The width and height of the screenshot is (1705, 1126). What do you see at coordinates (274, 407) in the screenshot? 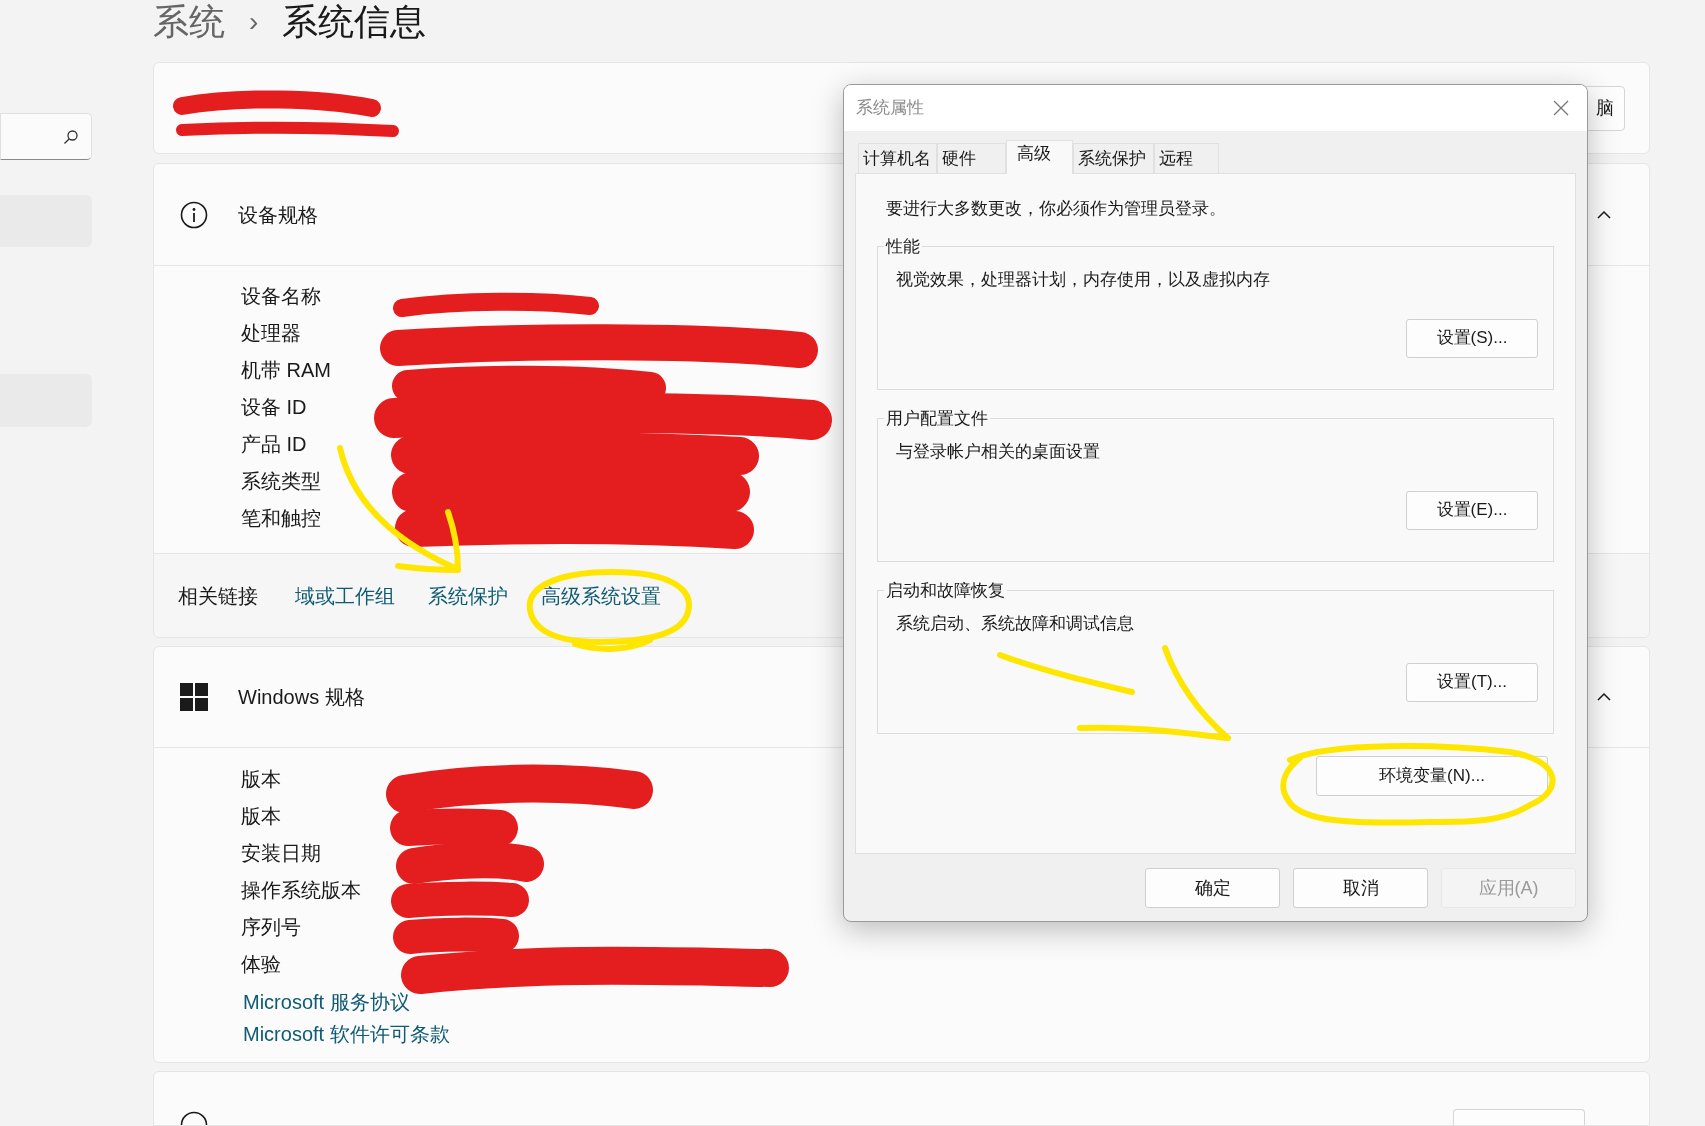
I see `spec-label: 设备 ID` at bounding box center [274, 407].